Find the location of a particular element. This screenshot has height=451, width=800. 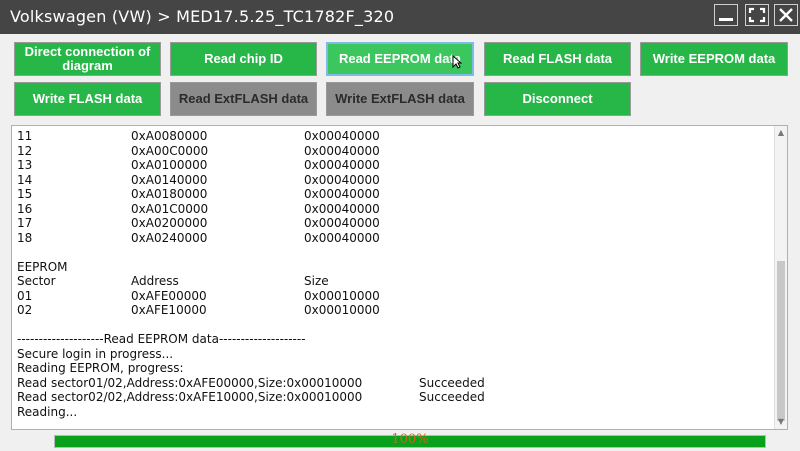

log-message: Reading EEPROM, progress: is located at coordinates (100, 368).